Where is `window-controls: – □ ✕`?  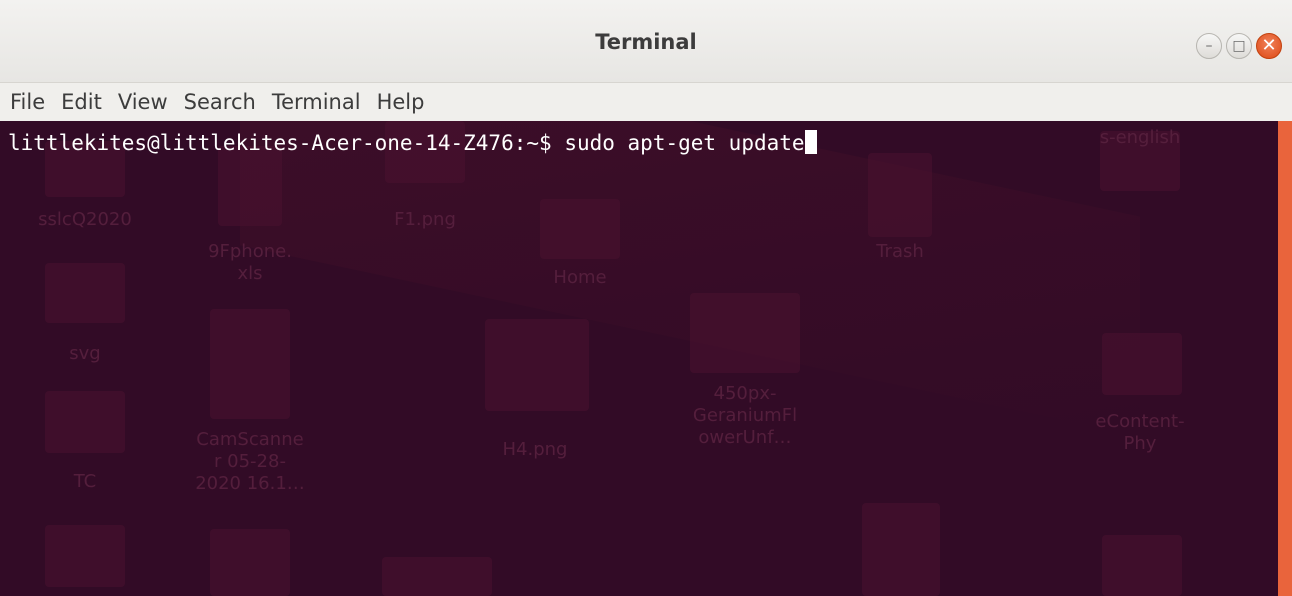
window-controls: – □ ✕ is located at coordinates (1239, 46).